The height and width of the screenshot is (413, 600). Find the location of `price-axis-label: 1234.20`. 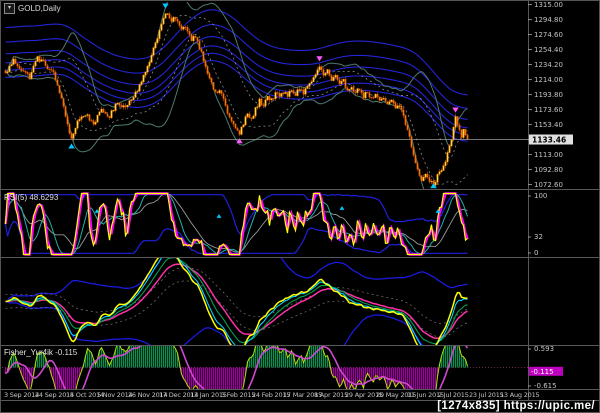

price-axis-label: 1234.20 is located at coordinates (548, 65).